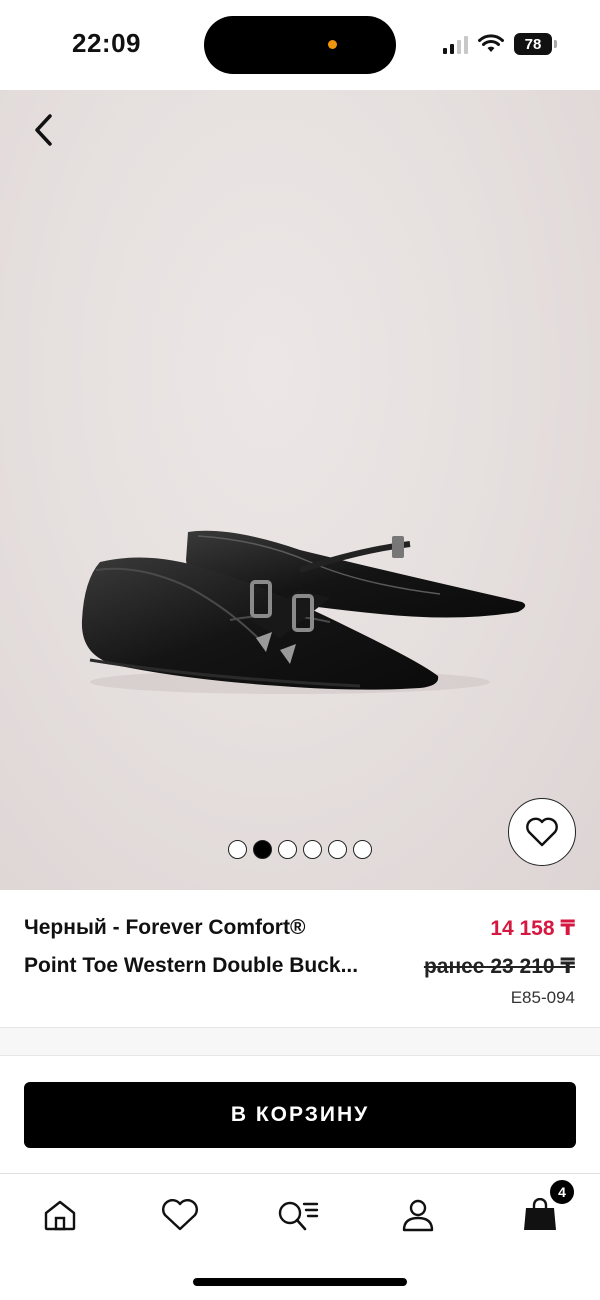  I want to click on signal-icon, so click(455, 44).